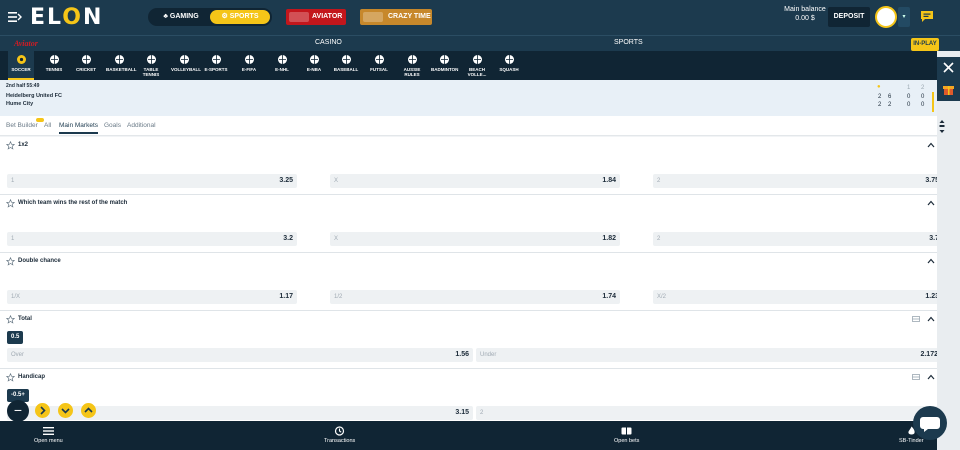 Image resolution: width=960 pixels, height=450 pixels. I want to click on sports-link: SPORTS, so click(628, 42).